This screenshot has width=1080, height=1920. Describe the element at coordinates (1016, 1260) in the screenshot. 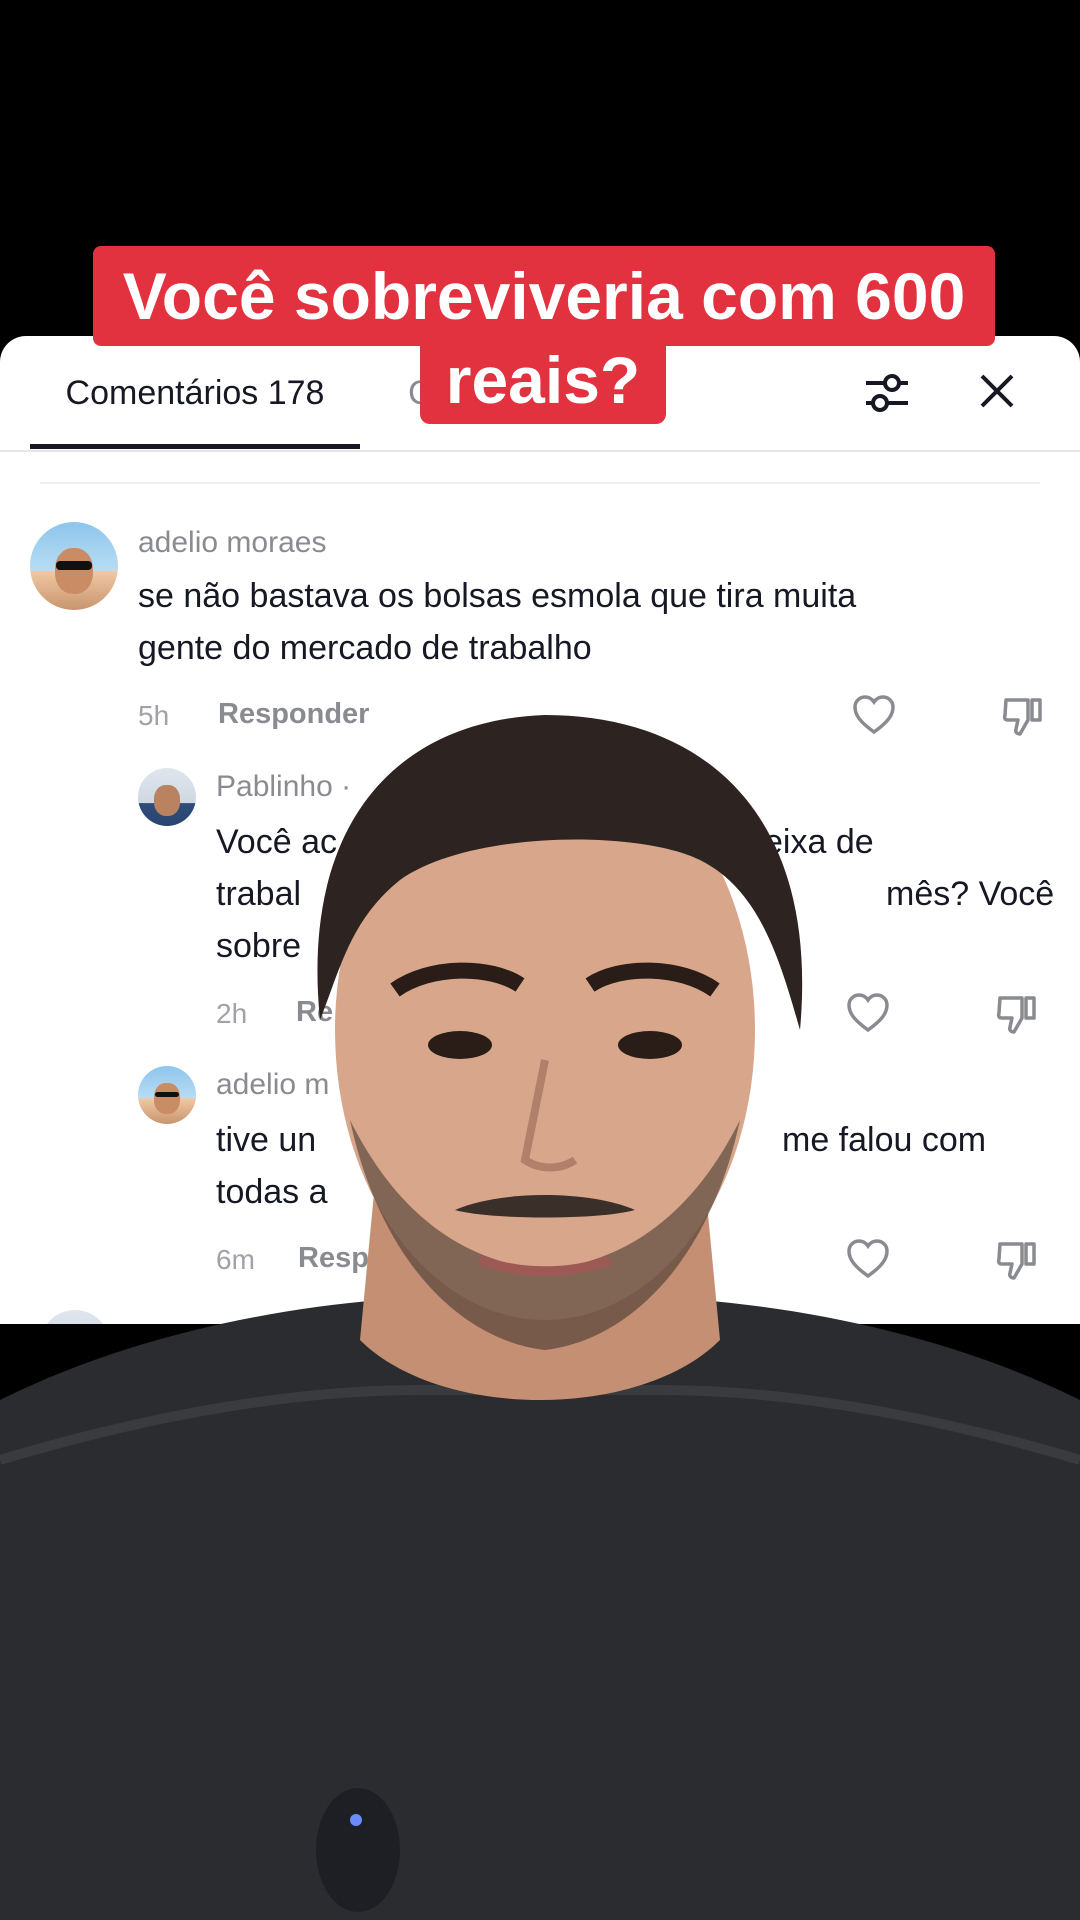

I see `dislike-icon` at that location.